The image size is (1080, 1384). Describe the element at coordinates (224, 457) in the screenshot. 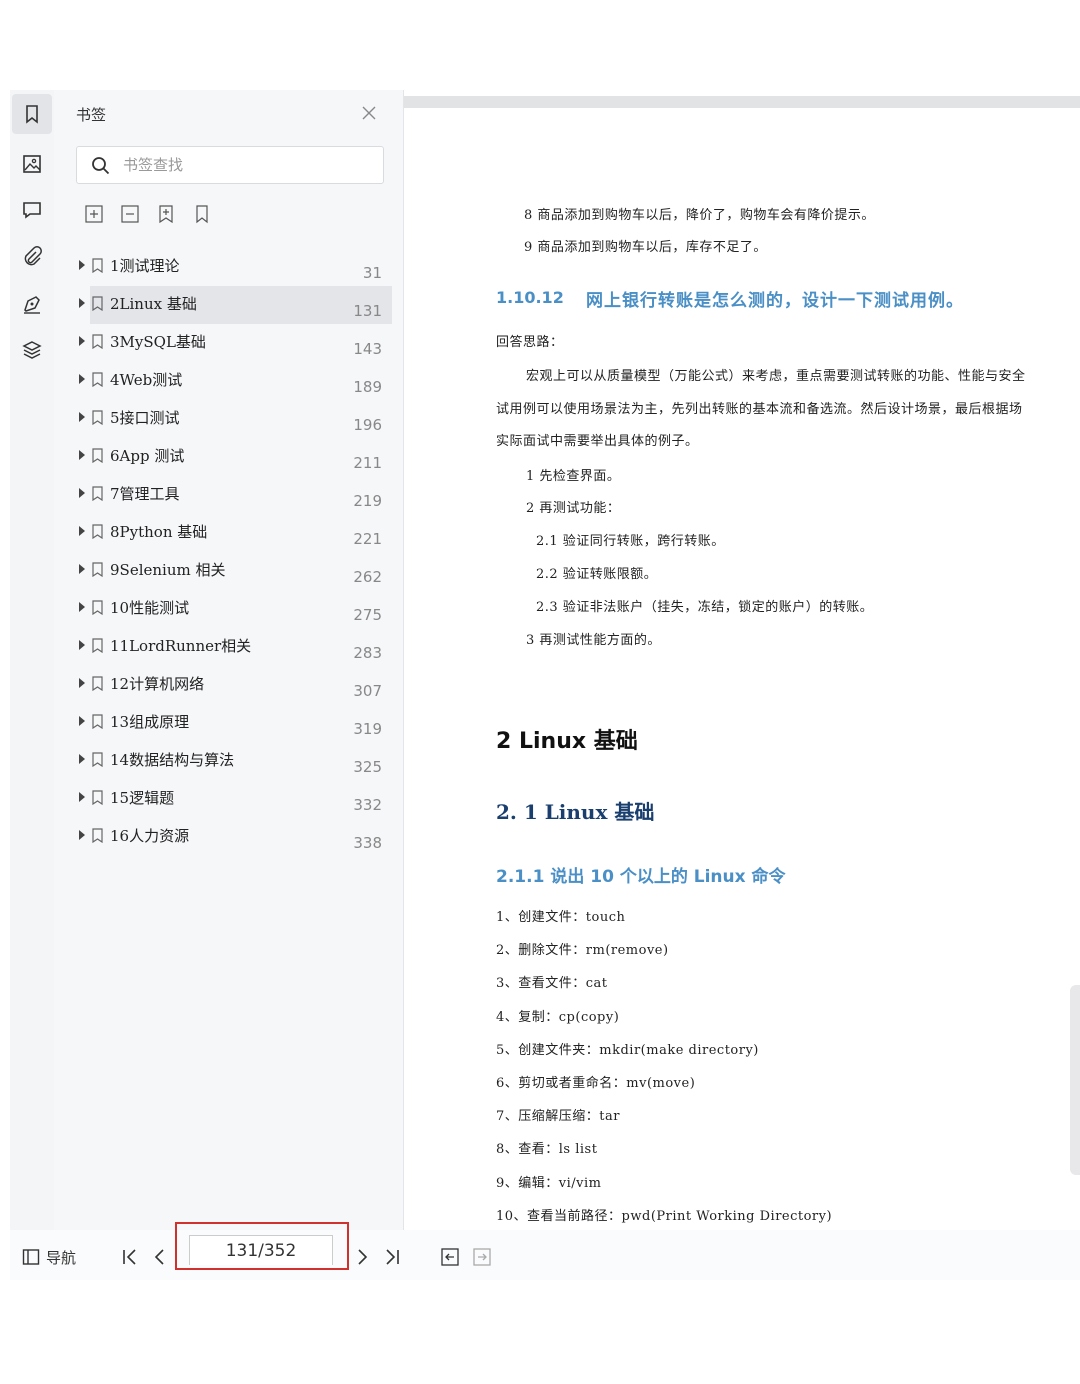

I see `bookmark-item: 6App 测试 211` at that location.